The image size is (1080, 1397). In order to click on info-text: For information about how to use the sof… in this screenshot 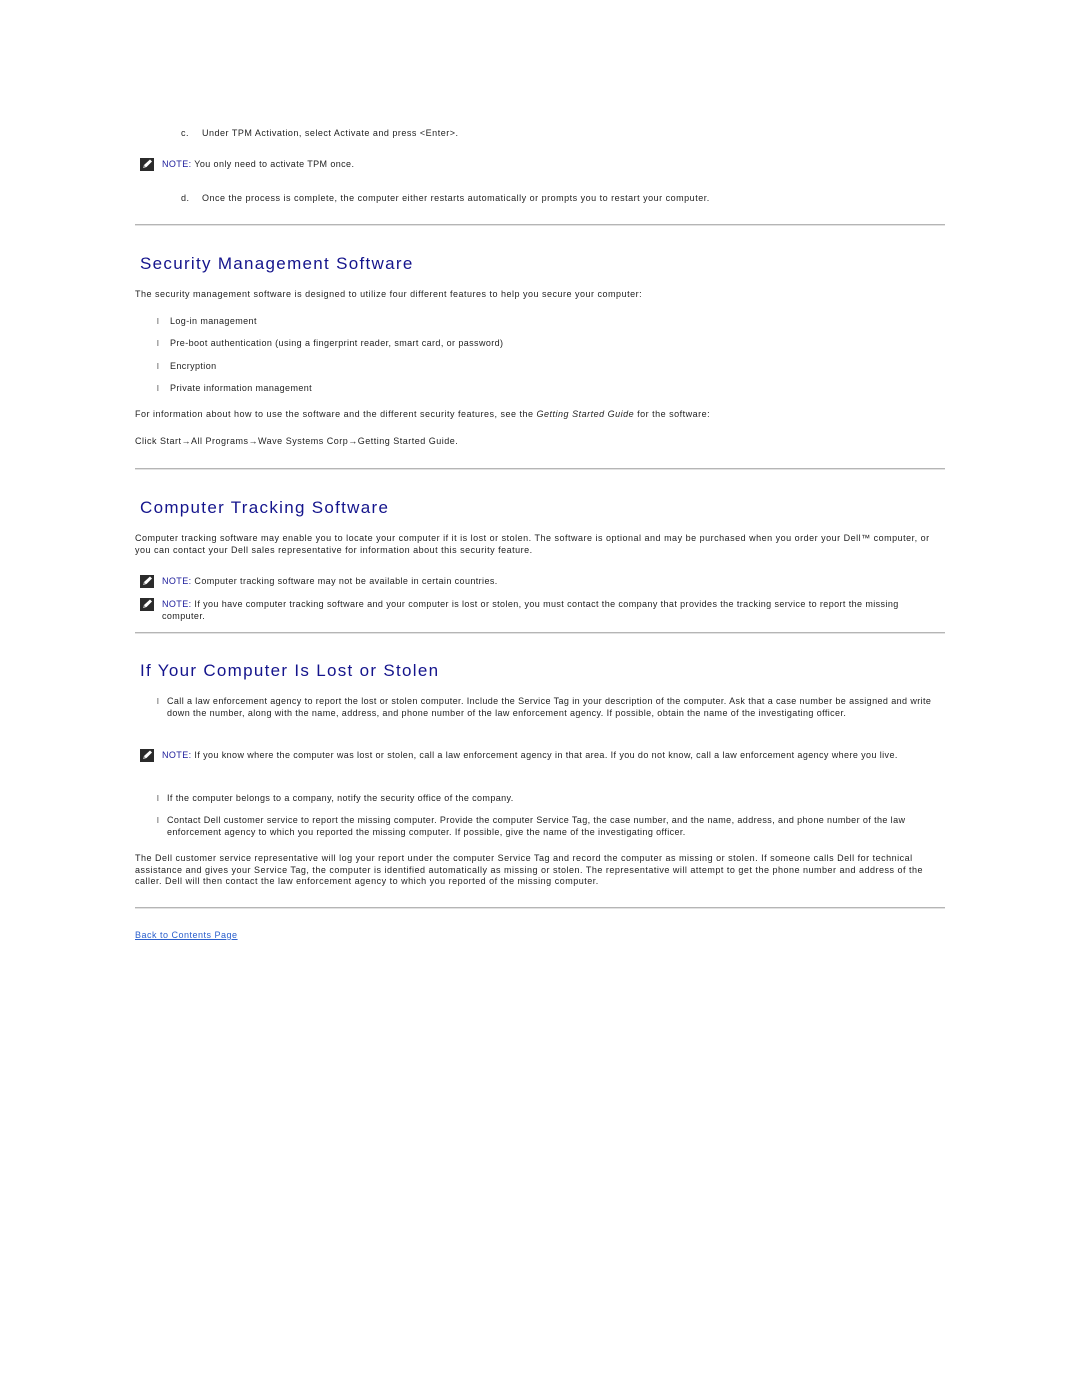, I will do `click(336, 414)`.